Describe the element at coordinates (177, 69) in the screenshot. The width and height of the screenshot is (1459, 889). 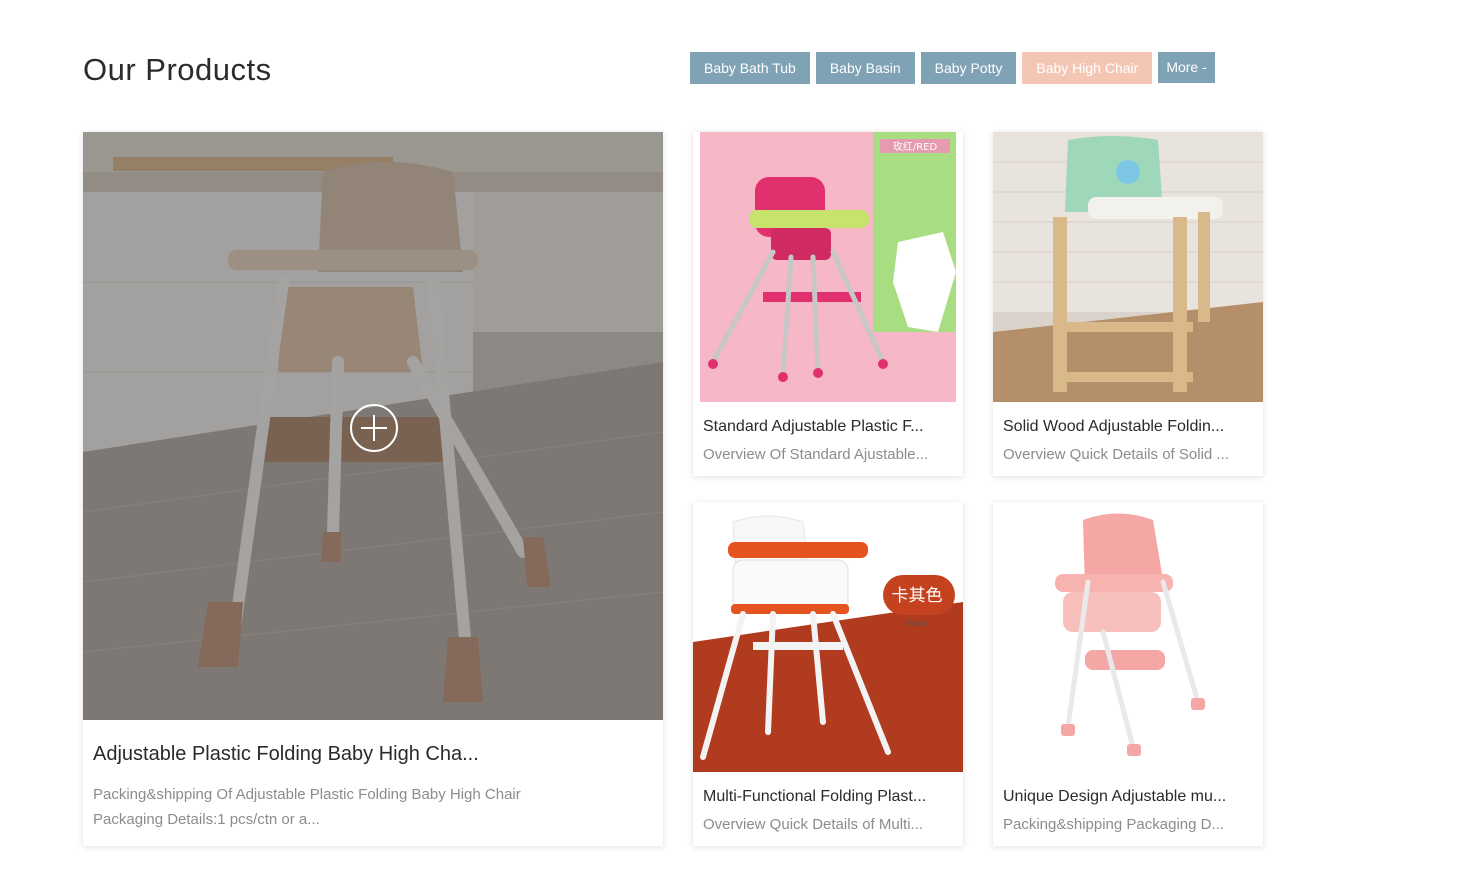
I see `section-title: Our Products` at that location.